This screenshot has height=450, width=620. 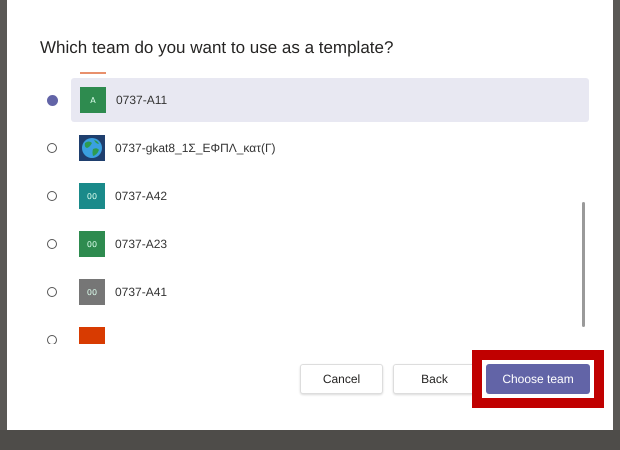 What do you see at coordinates (318, 196) in the screenshot?
I see `team-option: 00 0737-A42` at bounding box center [318, 196].